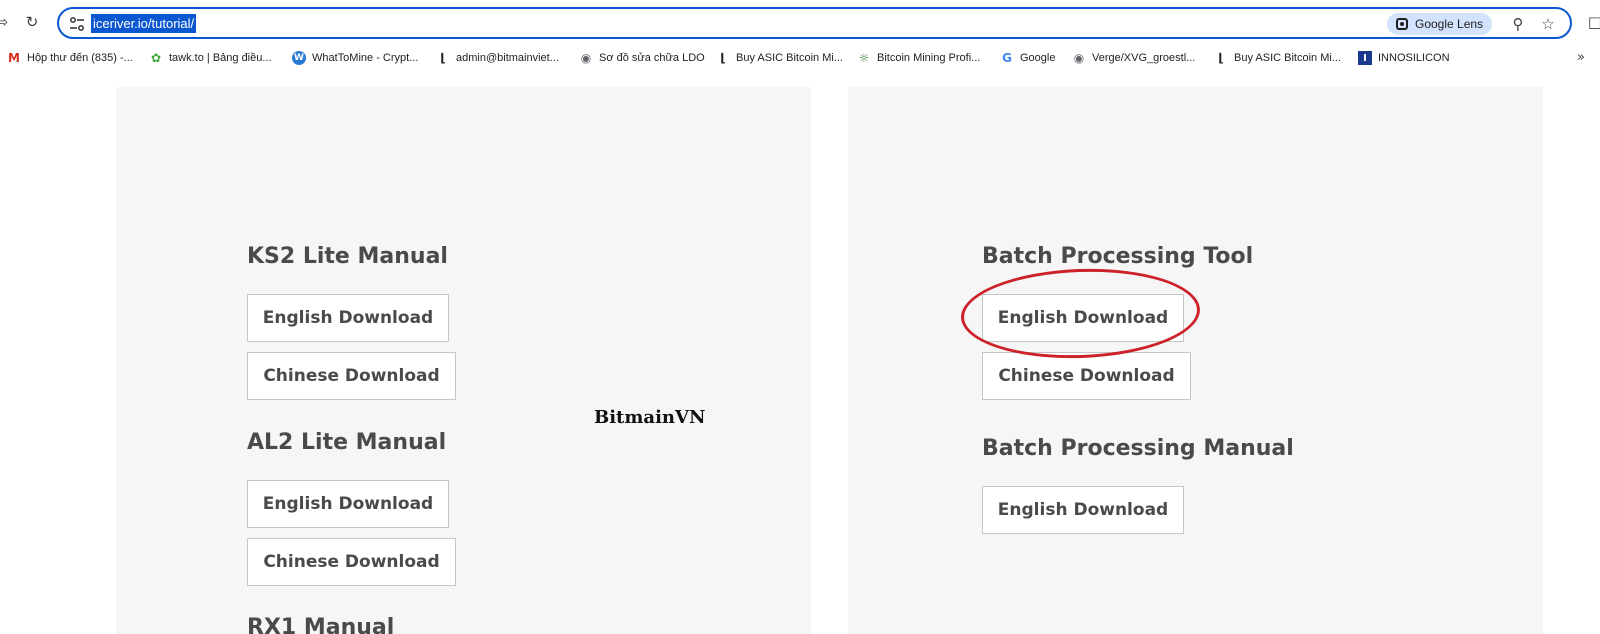 The height and width of the screenshot is (634, 1600). What do you see at coordinates (1138, 448) in the screenshot?
I see `batch-processing-manual-title: Batch Processing Manual` at bounding box center [1138, 448].